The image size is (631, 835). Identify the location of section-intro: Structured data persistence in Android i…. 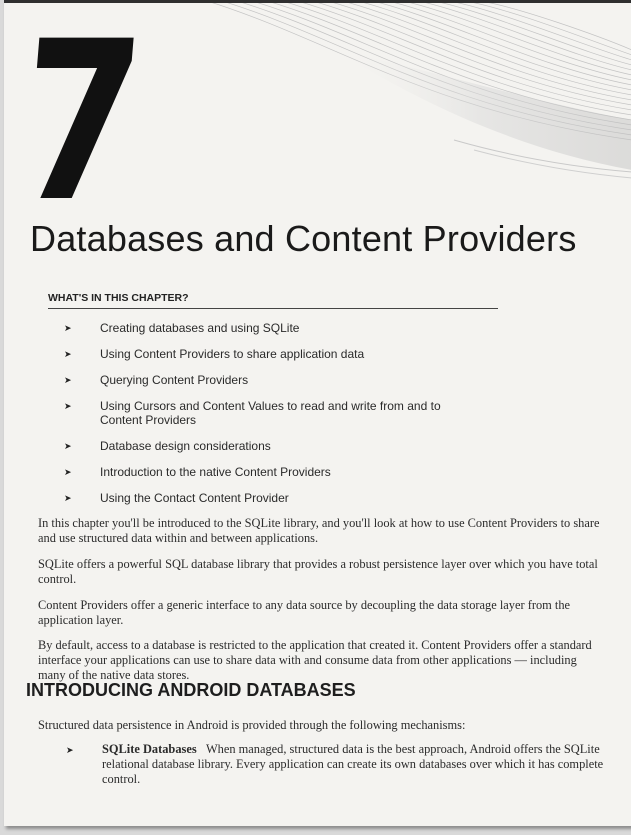
(252, 725).